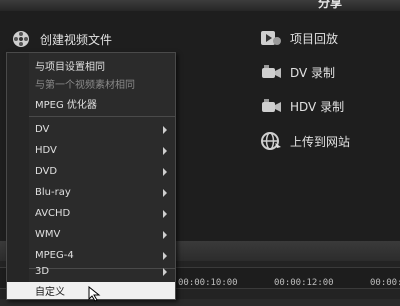 This screenshot has width=400, height=306. I want to click on menu-item-label: MPEG 优化器, so click(66, 105).